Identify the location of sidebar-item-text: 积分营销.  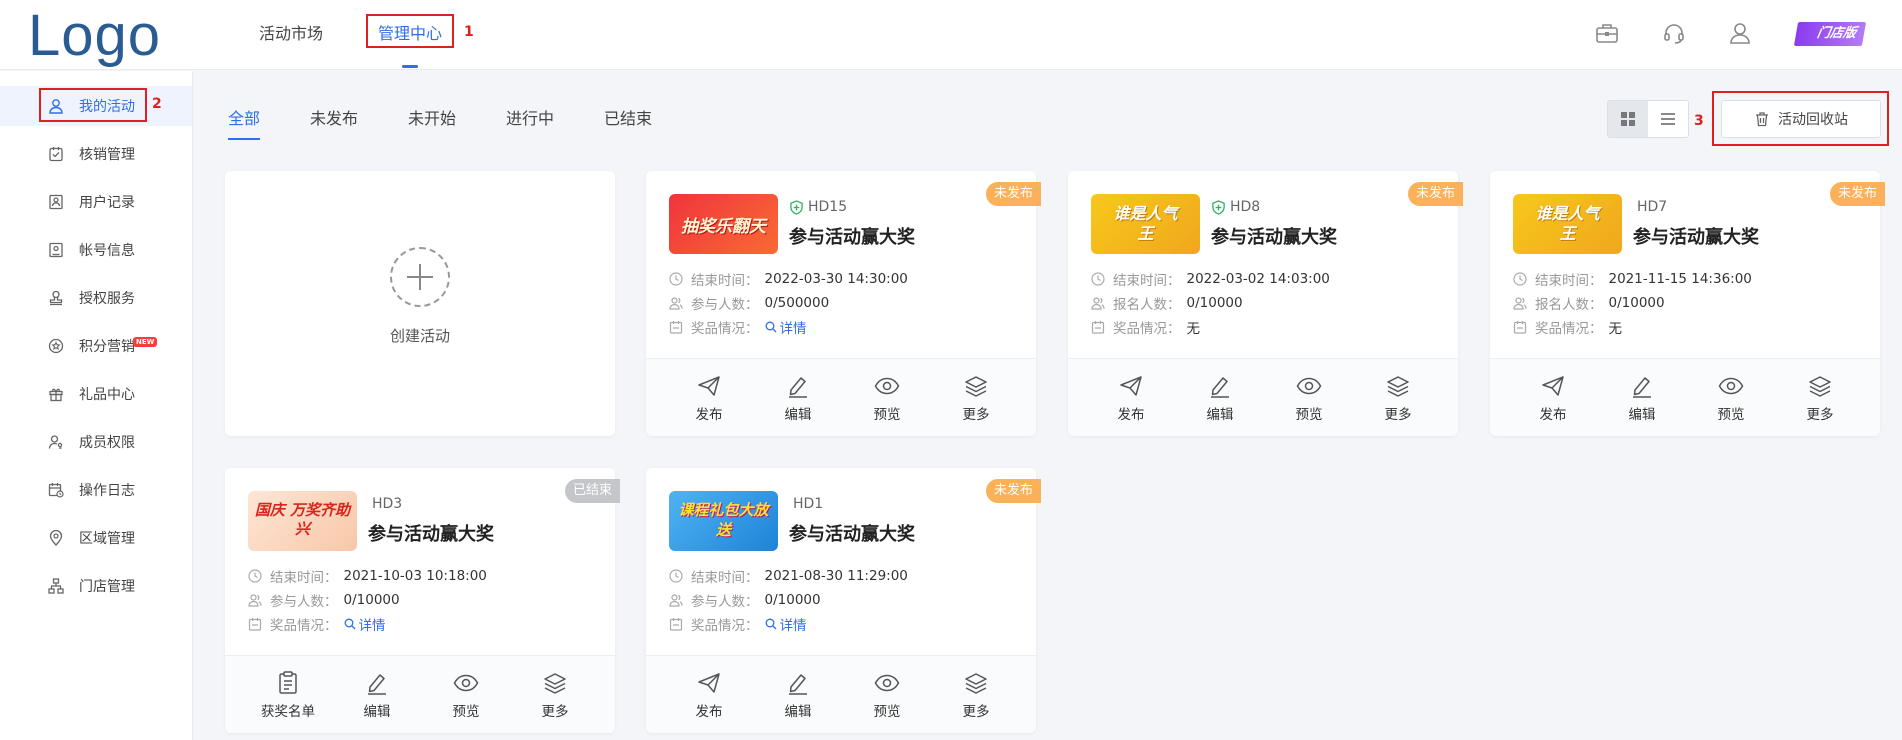
(107, 347).